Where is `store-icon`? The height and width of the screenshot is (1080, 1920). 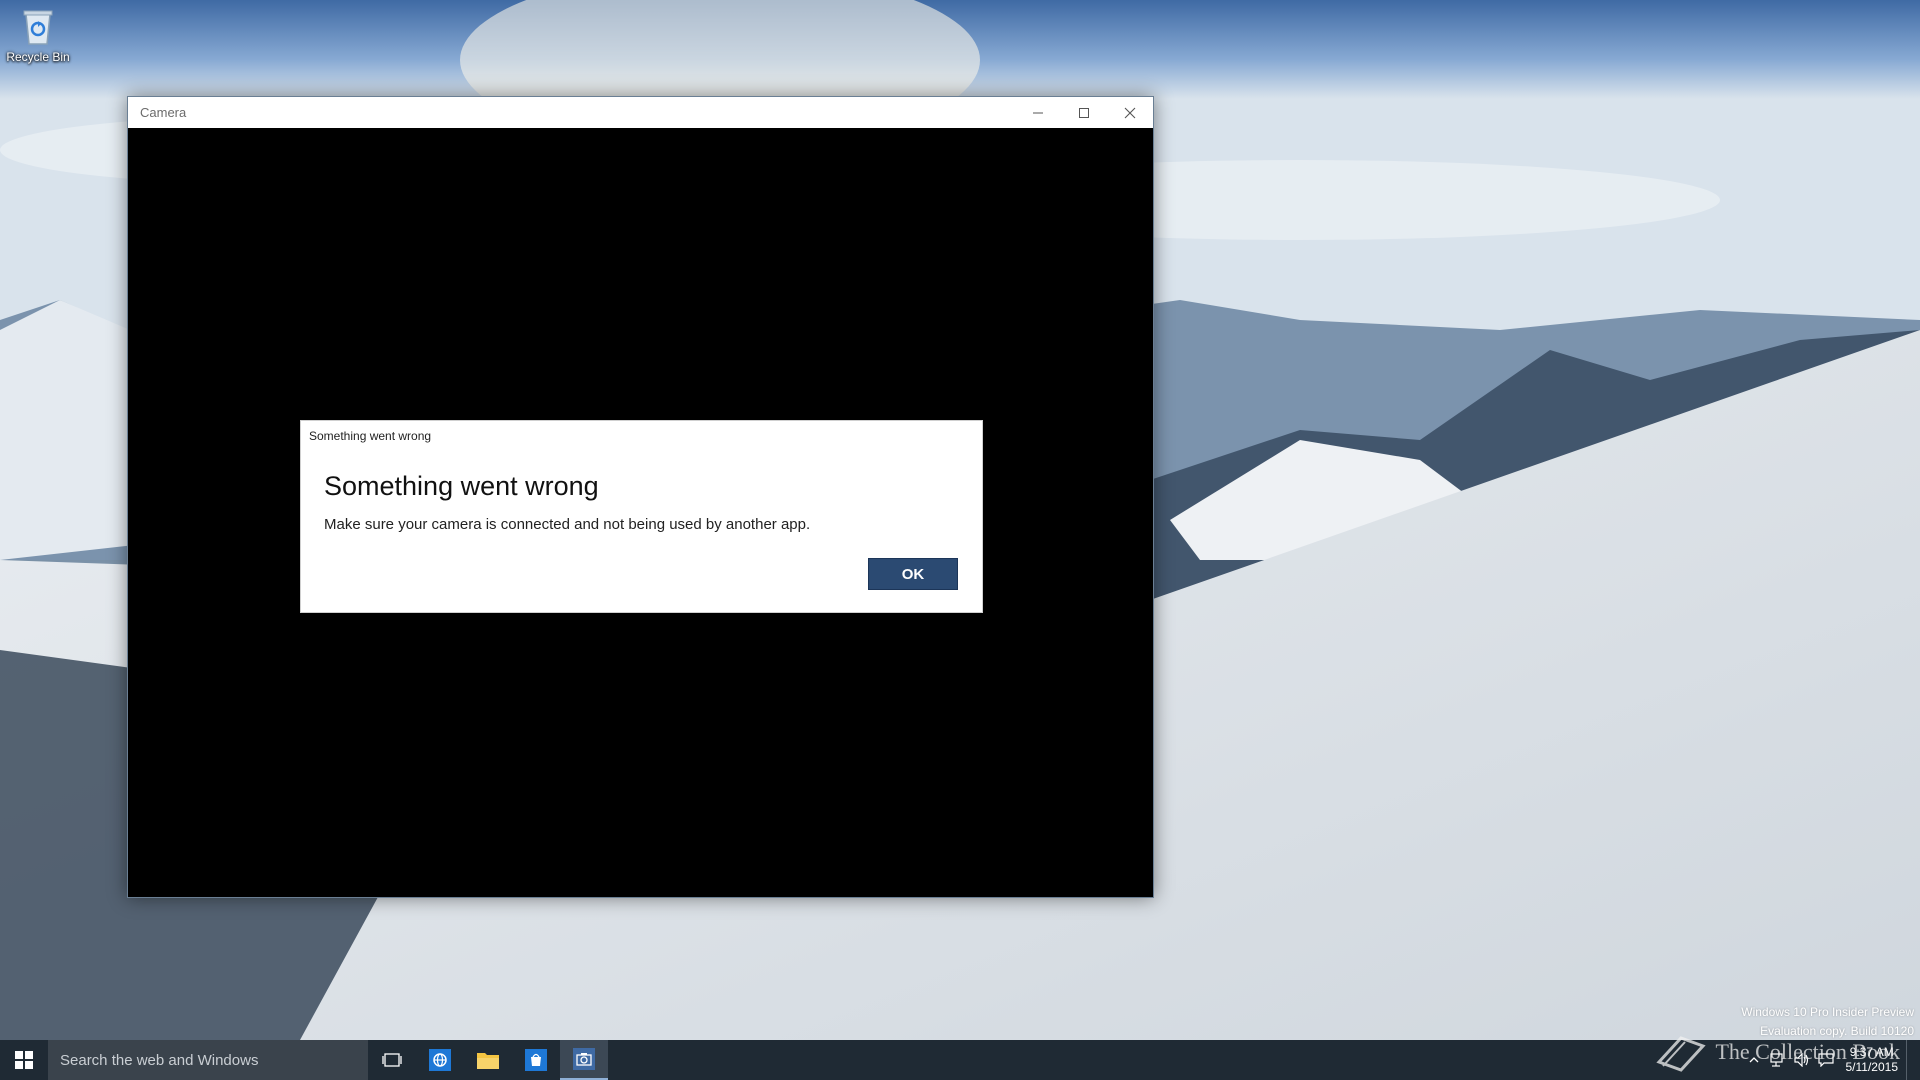
store-icon is located at coordinates (536, 1060).